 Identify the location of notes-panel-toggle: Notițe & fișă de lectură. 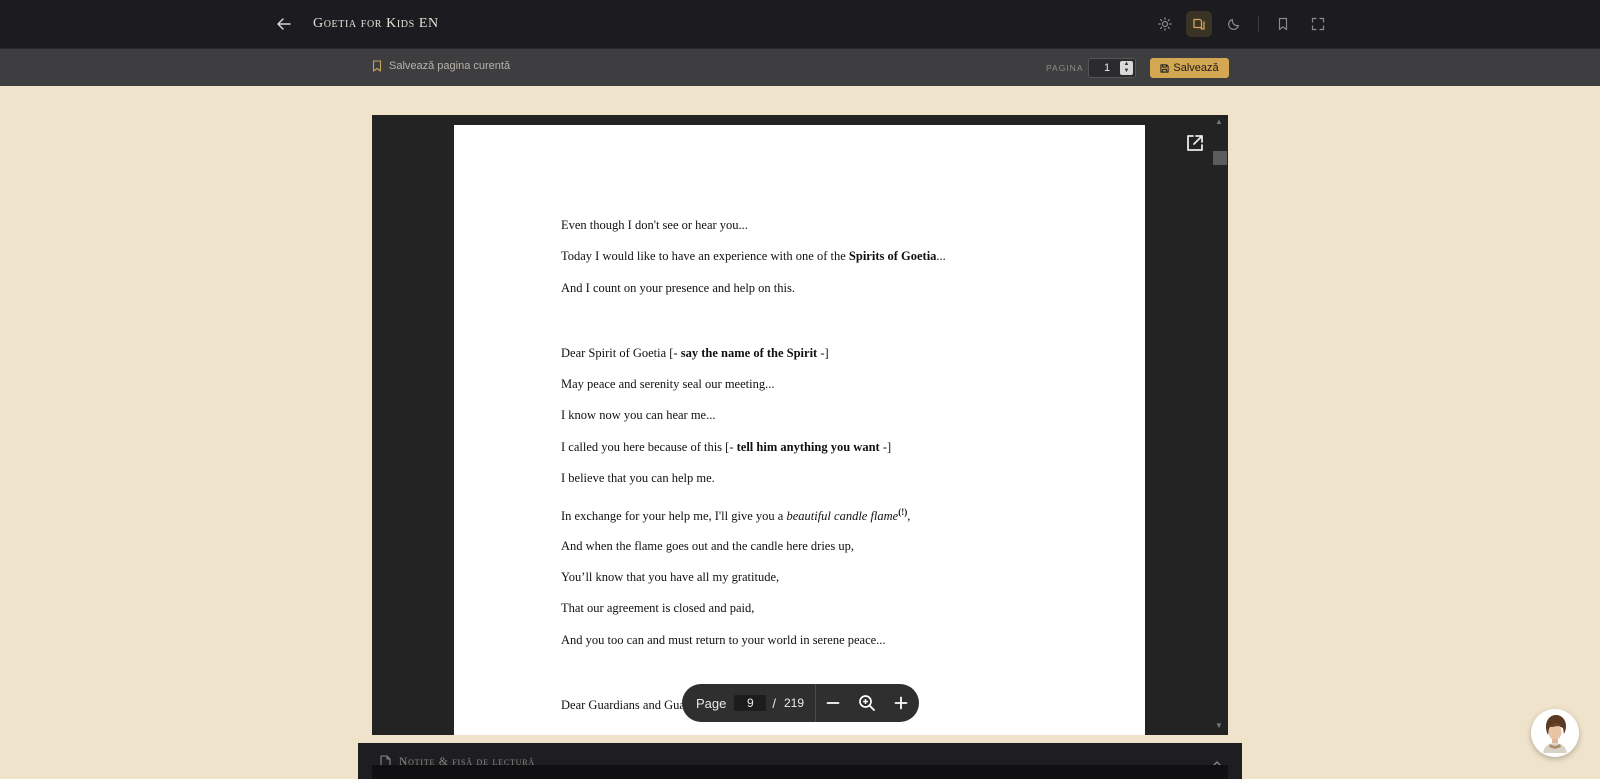
(800, 761).